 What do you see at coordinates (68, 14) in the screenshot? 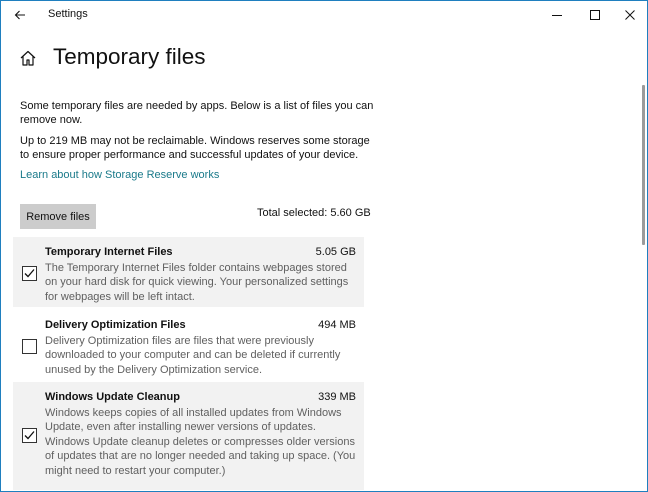
I see `window-title: Settings` at bounding box center [68, 14].